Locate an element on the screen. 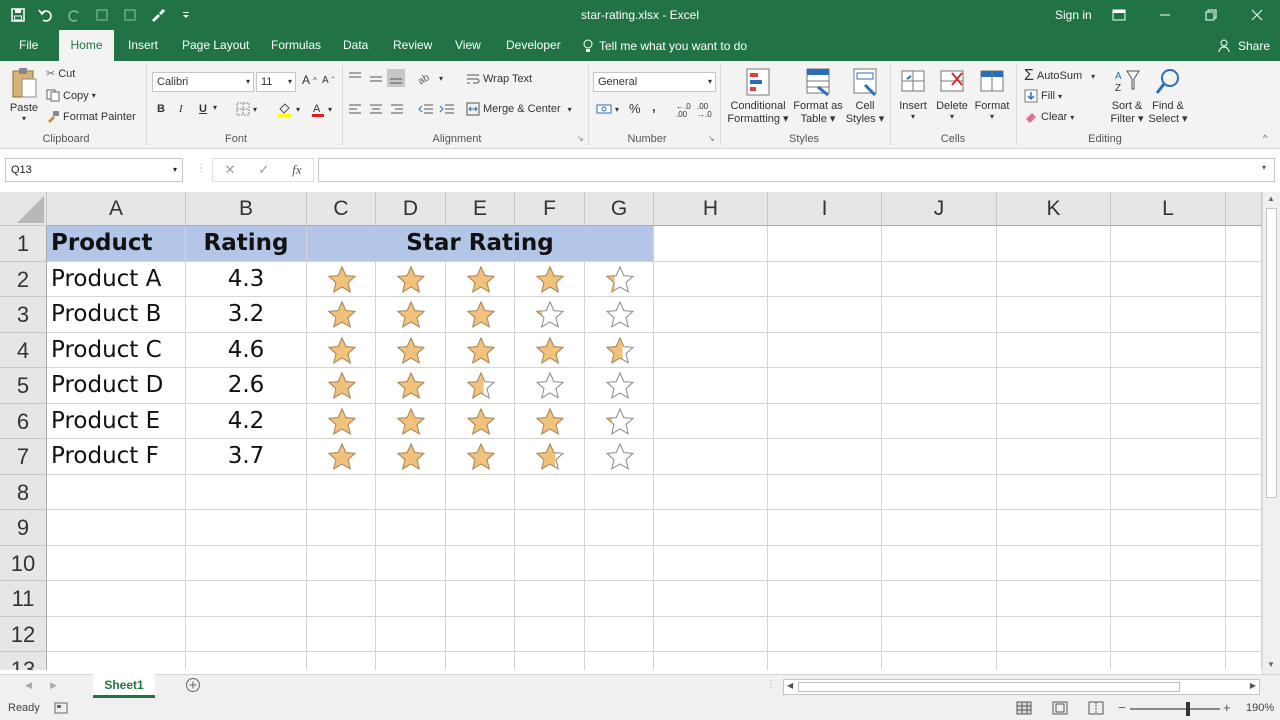  row-header-7: 7 is located at coordinates (23, 457).